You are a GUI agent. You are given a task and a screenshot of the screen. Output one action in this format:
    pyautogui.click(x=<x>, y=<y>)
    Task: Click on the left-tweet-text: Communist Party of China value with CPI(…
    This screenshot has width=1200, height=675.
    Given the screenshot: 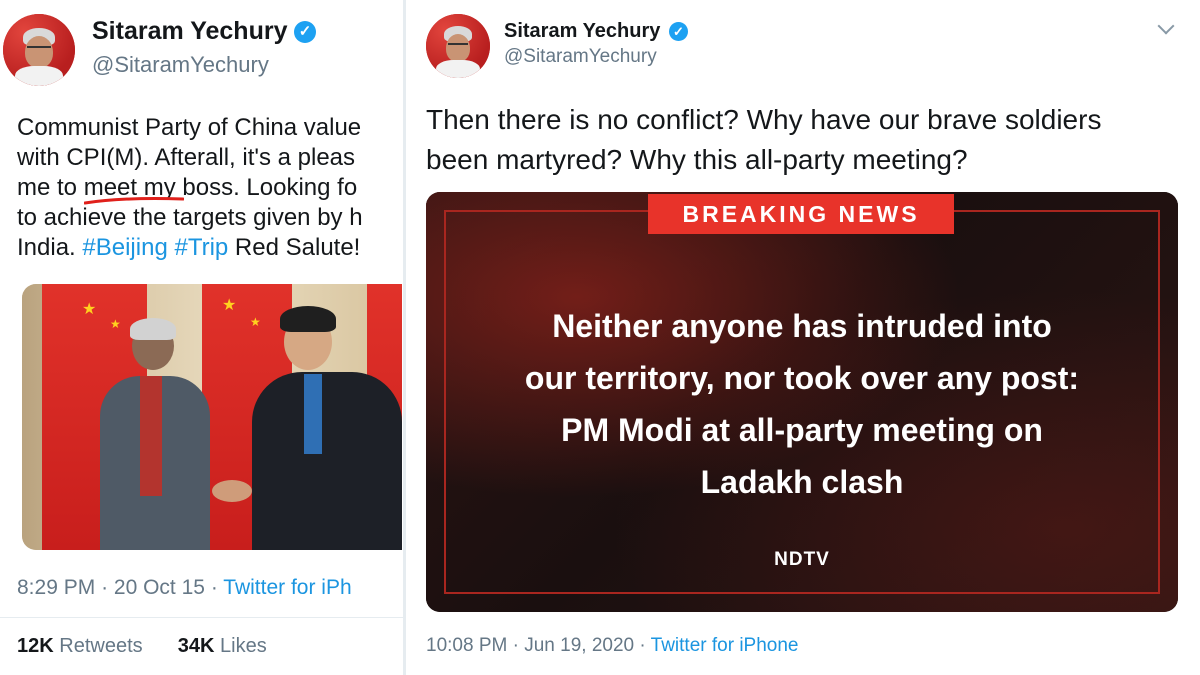 What is the action you would take?
    pyautogui.click(x=190, y=188)
    